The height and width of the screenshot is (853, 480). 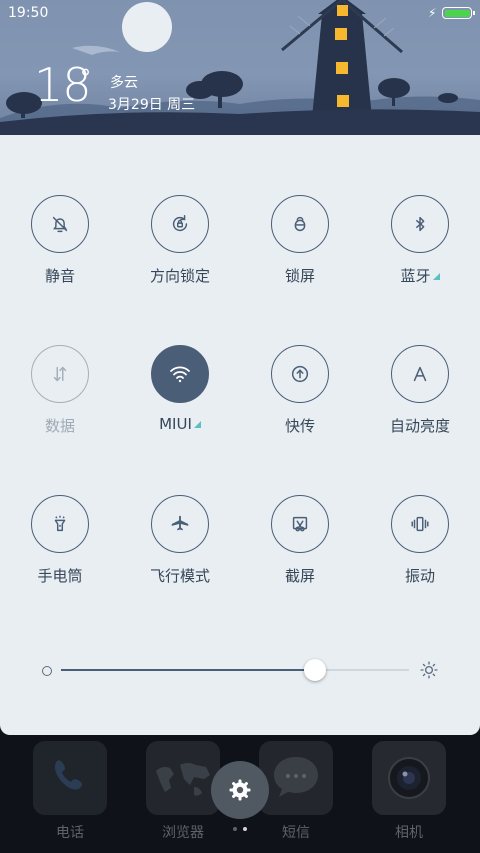 I want to click on toggle-label: 锁屏, so click(x=299, y=276).